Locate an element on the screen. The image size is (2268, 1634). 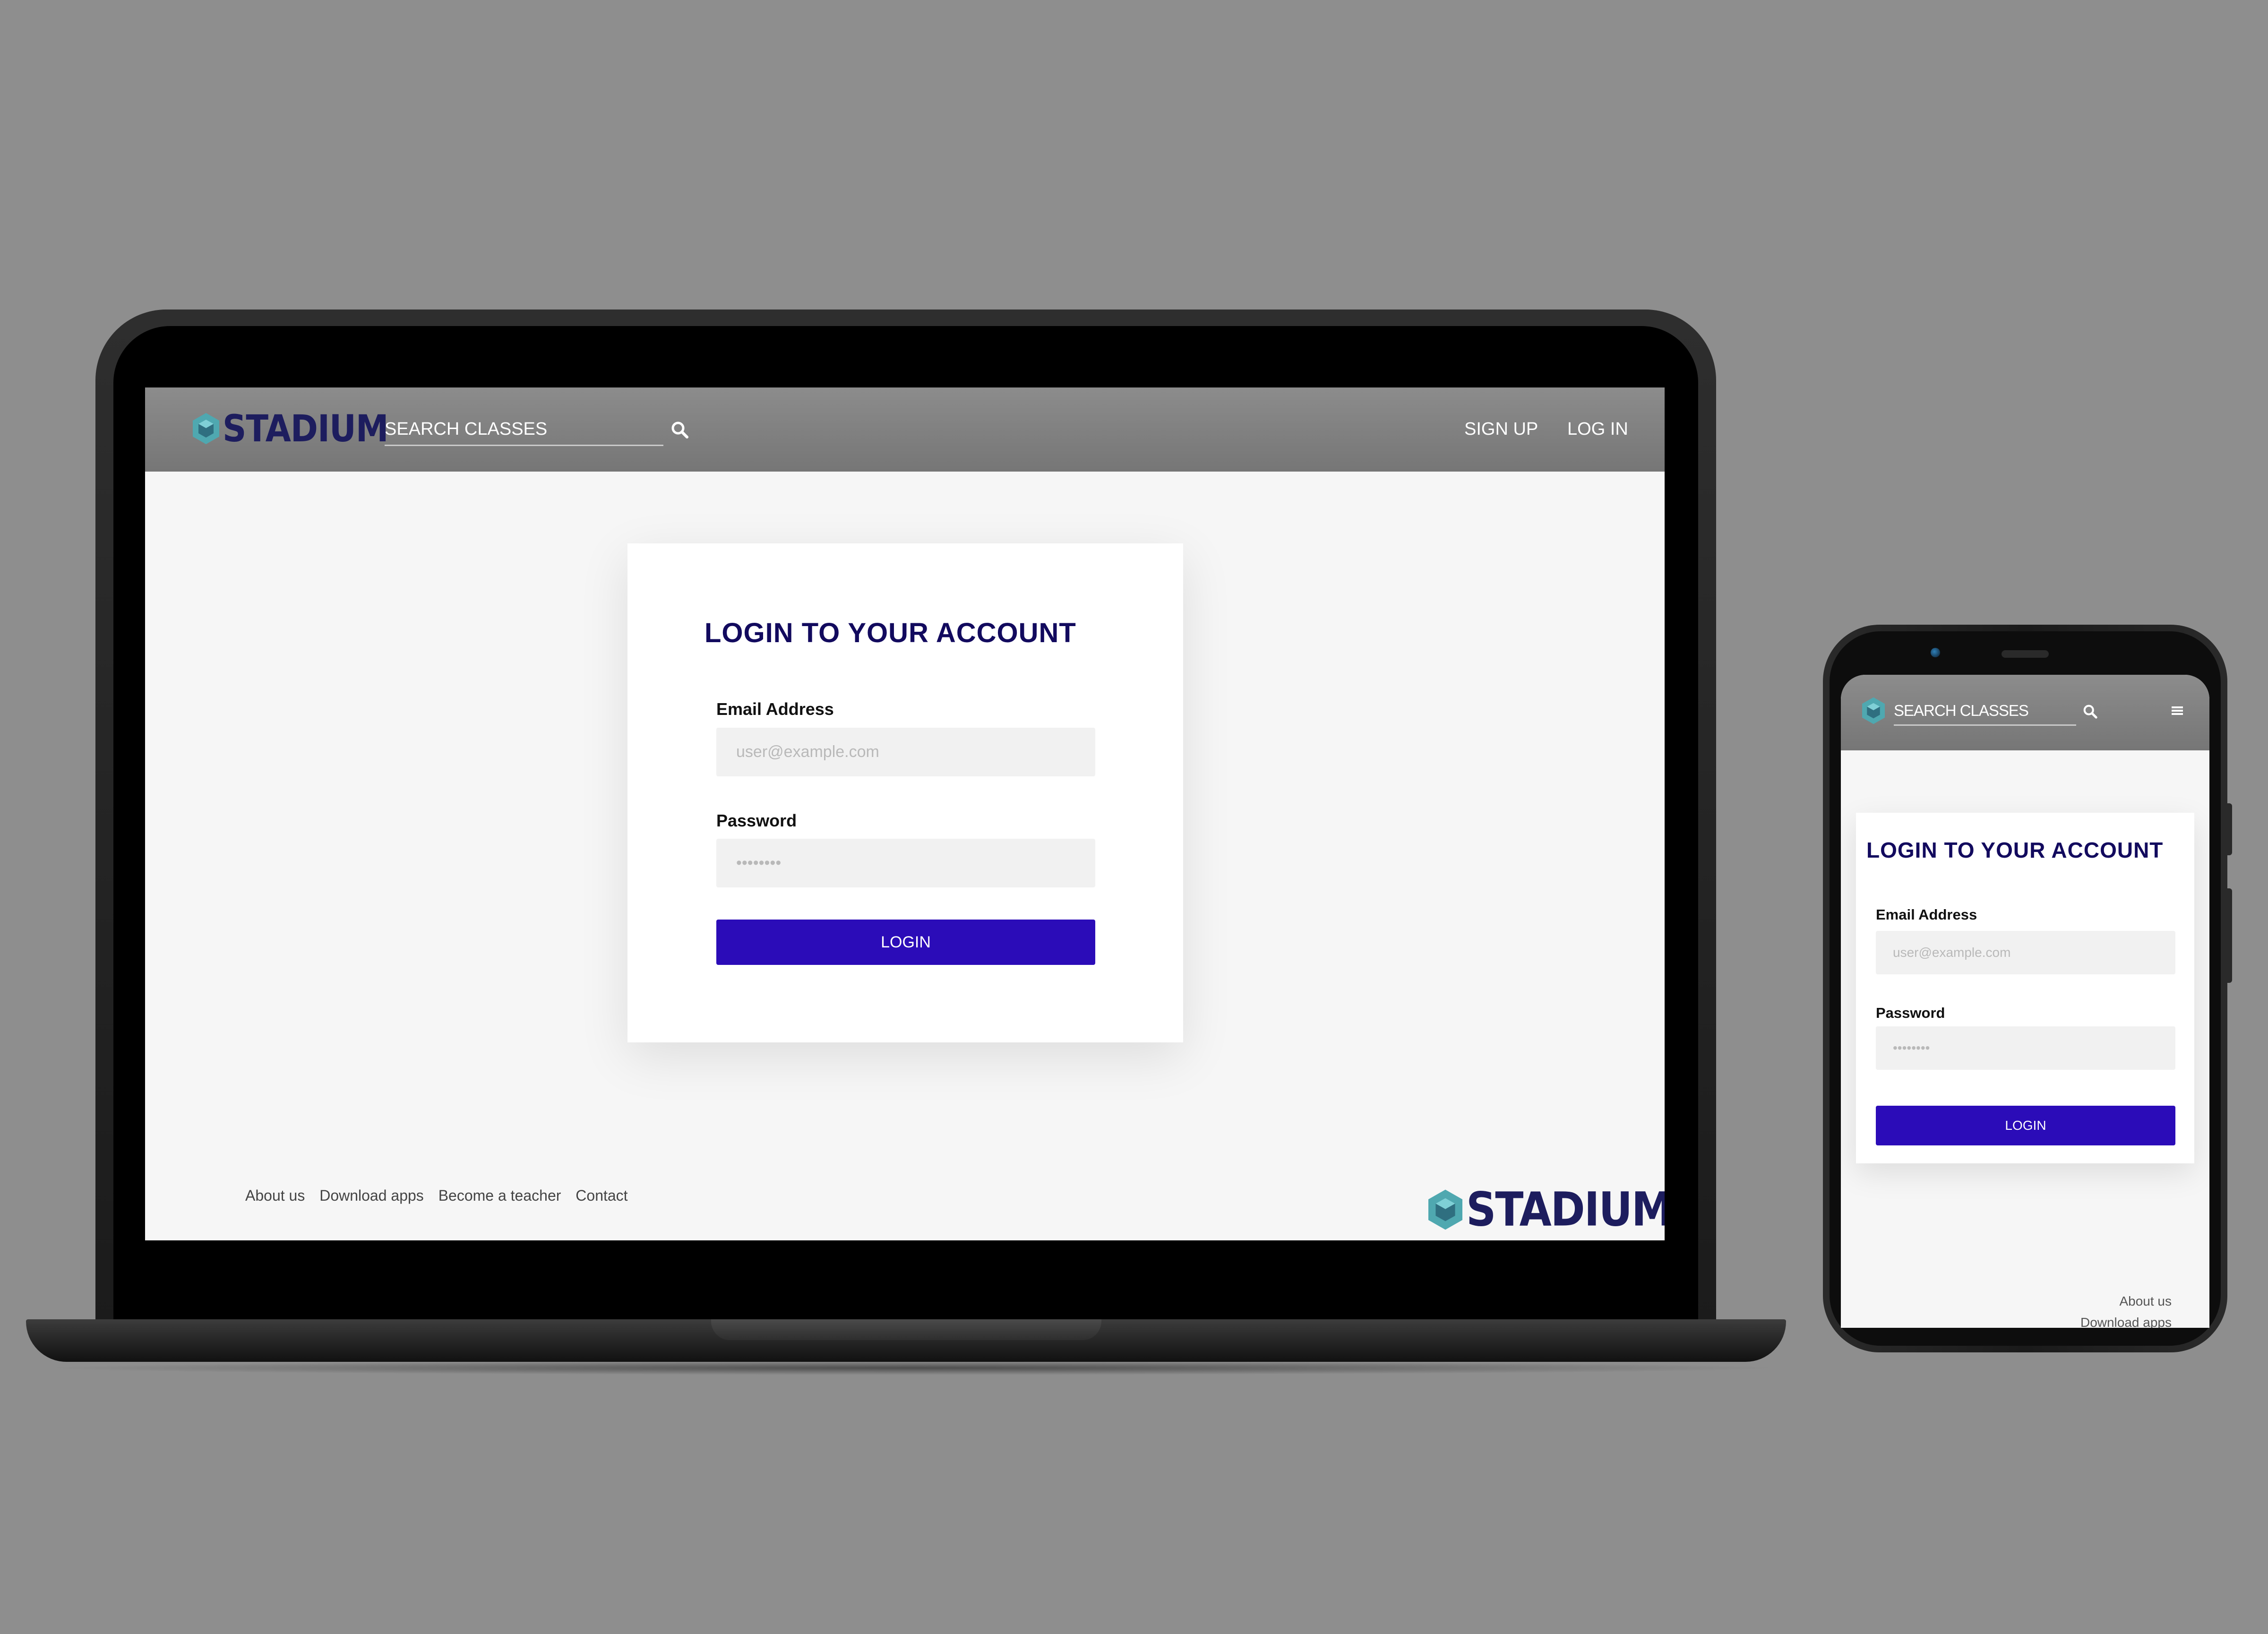
logo-wordmark: STADIUM is located at coordinates (306, 428).